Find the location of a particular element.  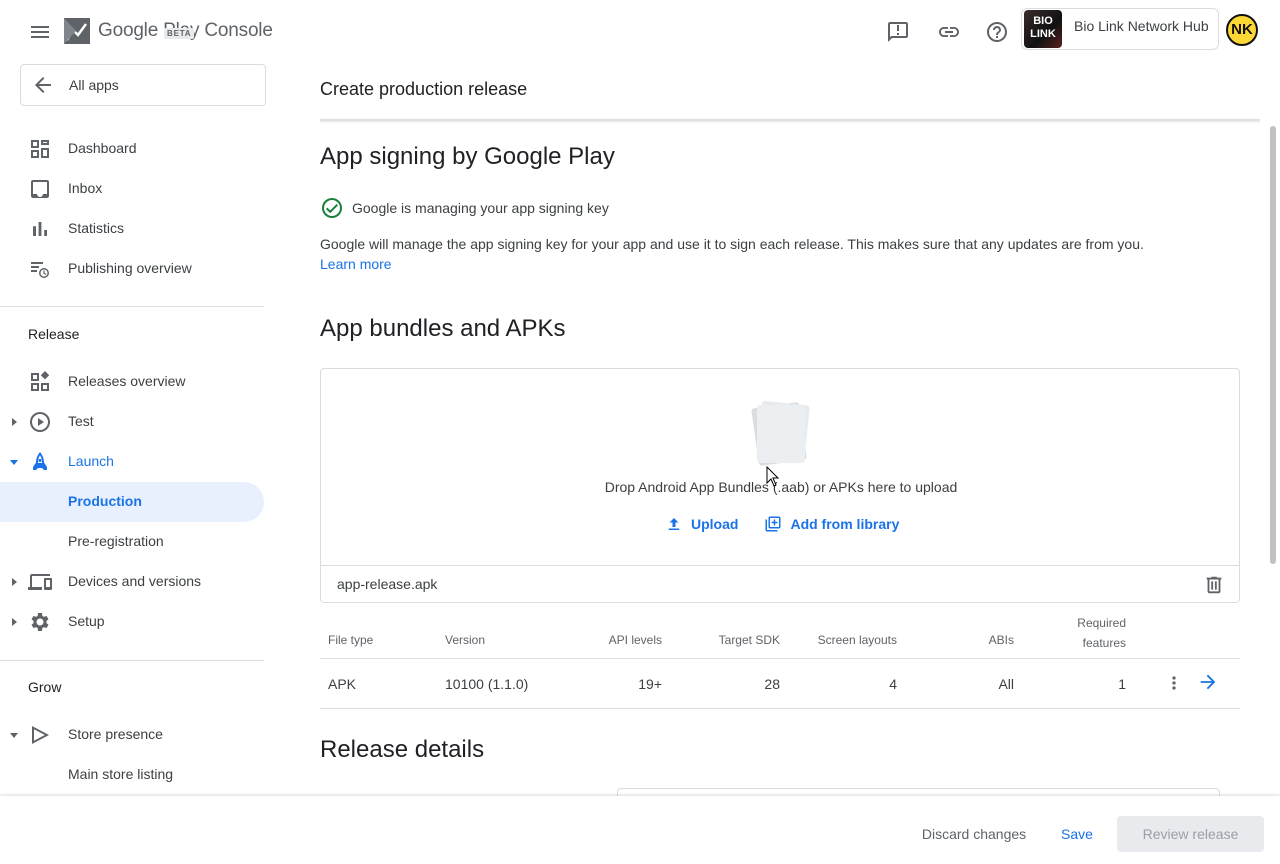

upload-label: Upload is located at coordinates (715, 524).